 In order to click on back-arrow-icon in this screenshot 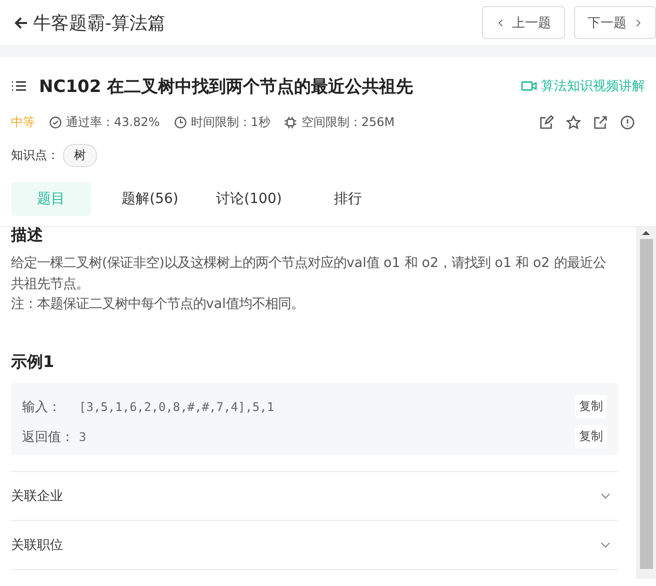, I will do `click(21, 22)`.